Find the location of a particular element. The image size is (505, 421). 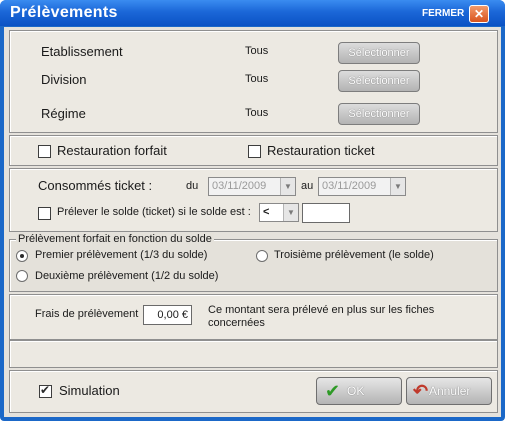

division-label: Division is located at coordinates (64, 79).